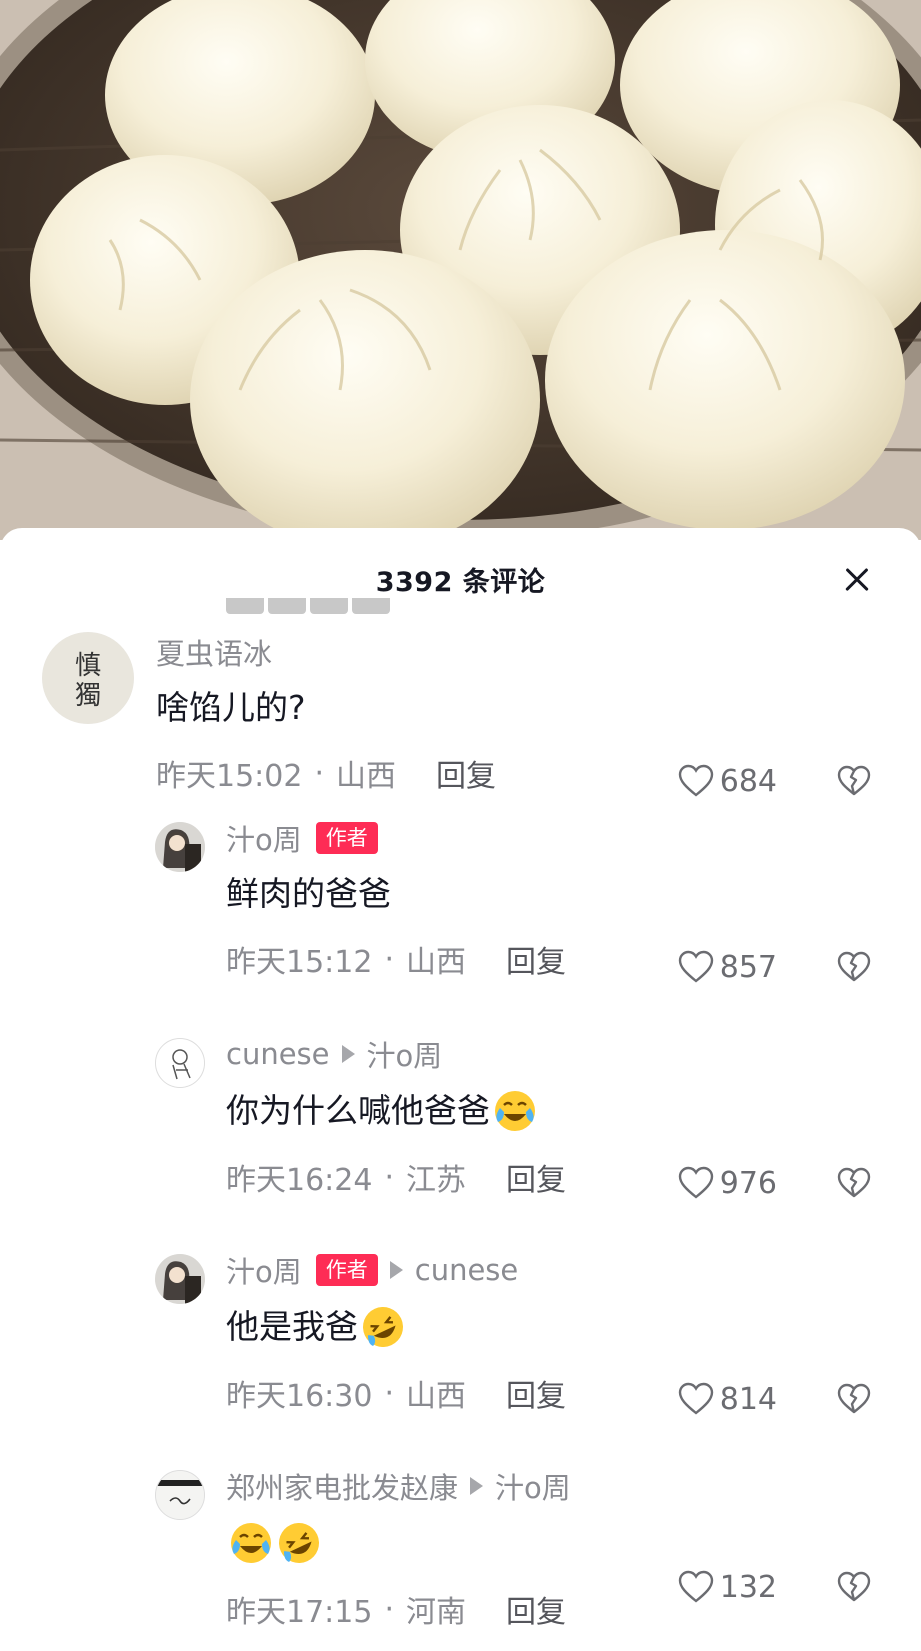 The height and width of the screenshot is (1651, 921). I want to click on like-button: 684, so click(727, 781).